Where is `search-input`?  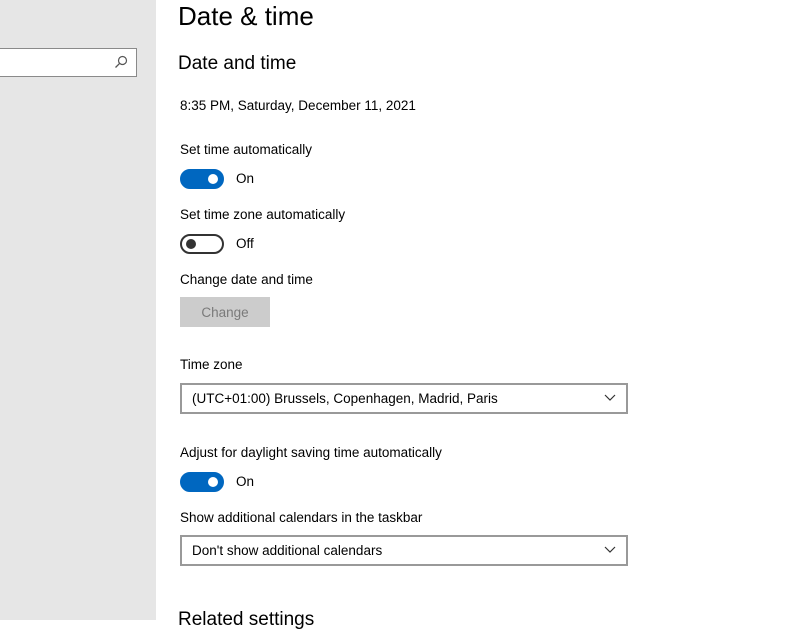 search-input is located at coordinates (68, 62).